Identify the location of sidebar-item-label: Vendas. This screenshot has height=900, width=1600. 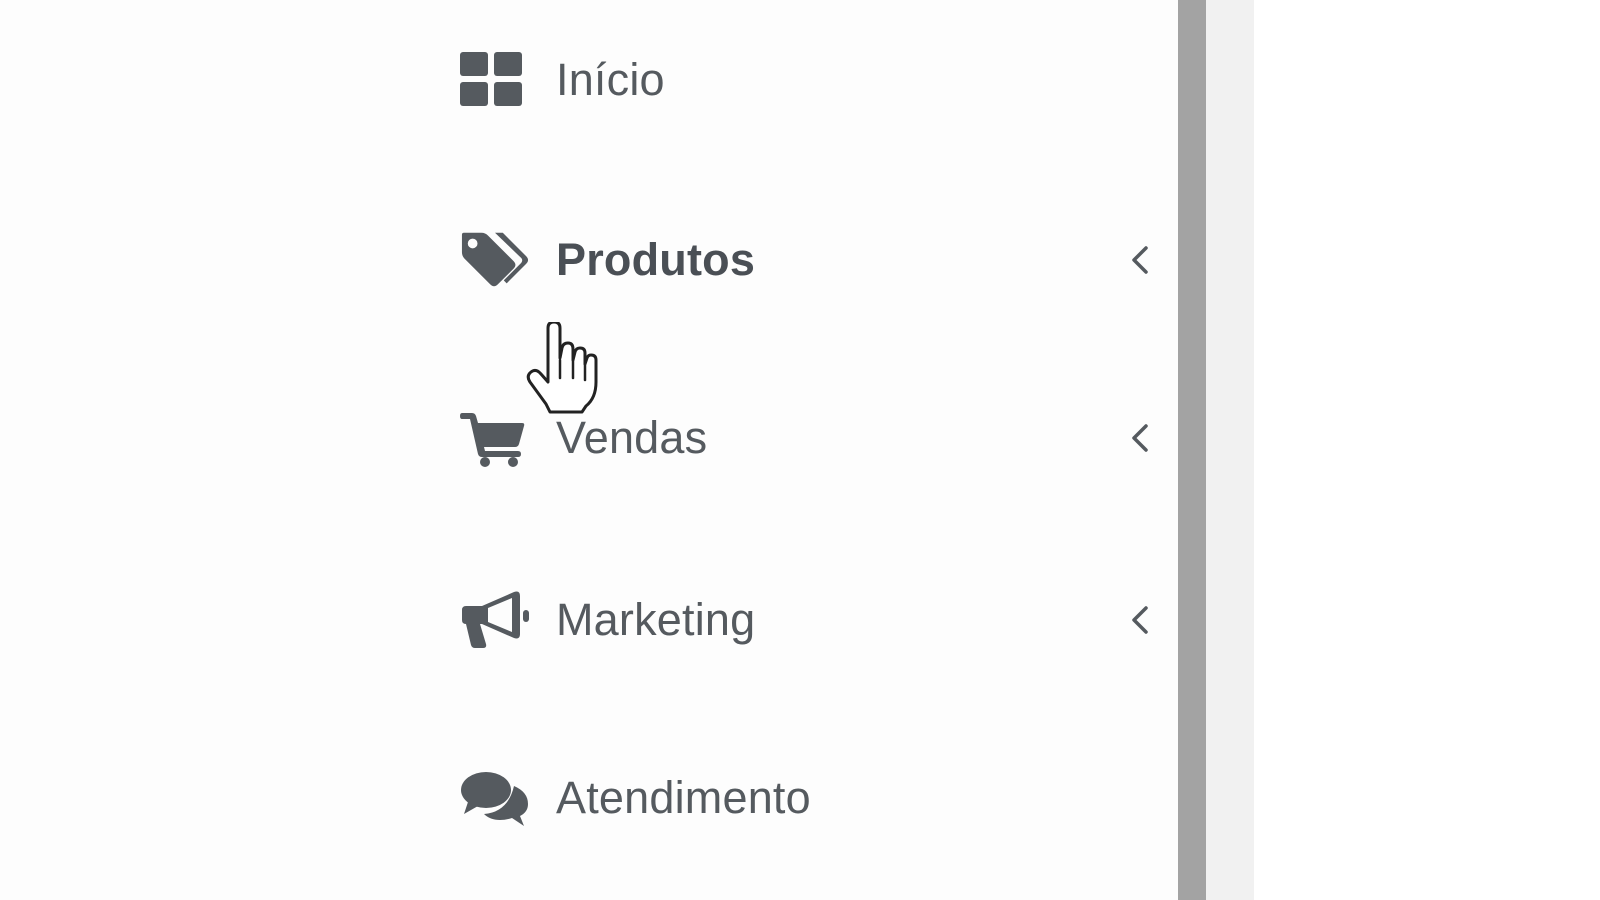
(632, 437).